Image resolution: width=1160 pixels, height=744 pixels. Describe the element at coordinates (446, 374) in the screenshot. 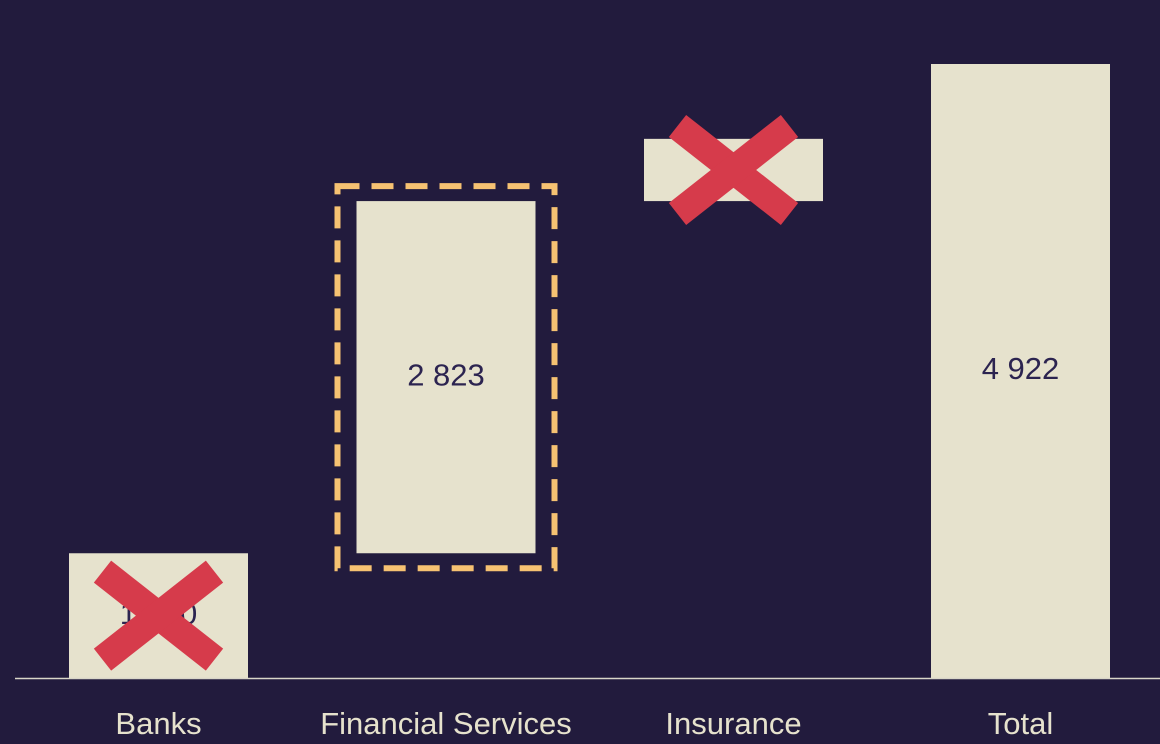

I see `bar-value-financial-services: 2 823` at that location.